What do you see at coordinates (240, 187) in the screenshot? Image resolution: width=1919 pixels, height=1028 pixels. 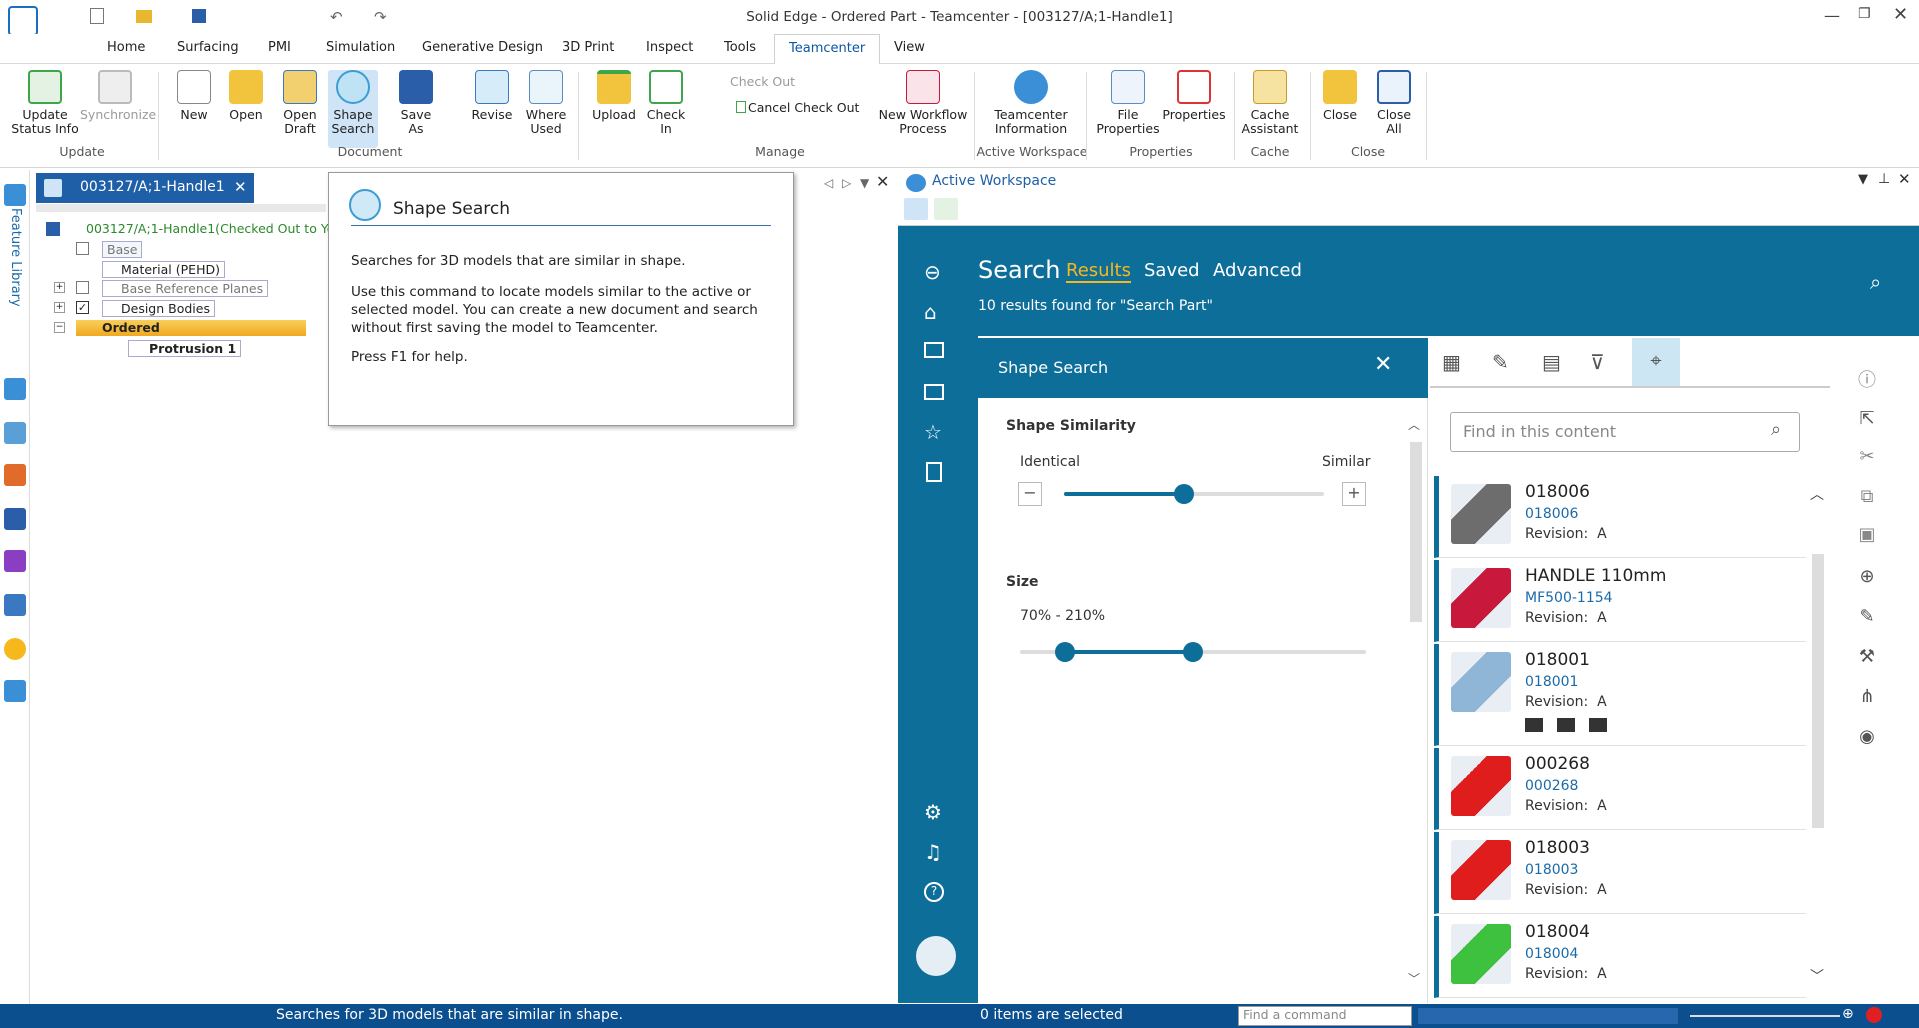 I see `close-tab-icon: ✕` at bounding box center [240, 187].